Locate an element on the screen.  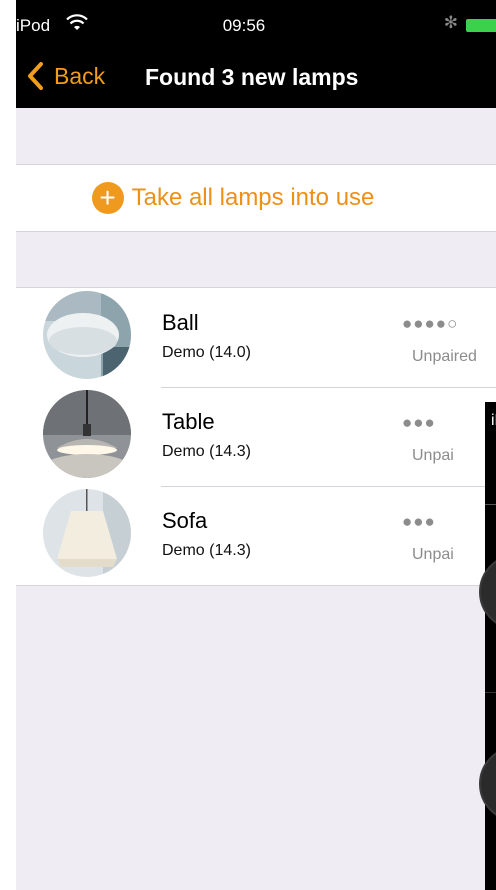
overlay-thumbnail is located at coordinates (487, 784).